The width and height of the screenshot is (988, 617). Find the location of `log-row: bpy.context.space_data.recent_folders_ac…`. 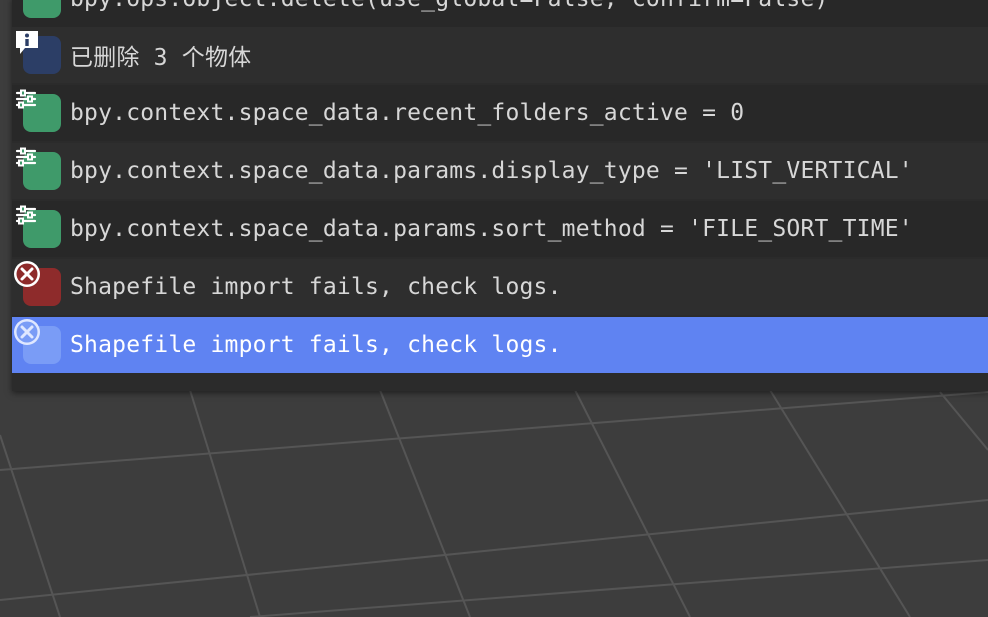

log-row: bpy.context.space_data.recent_folders_ac… is located at coordinates (500, 113).